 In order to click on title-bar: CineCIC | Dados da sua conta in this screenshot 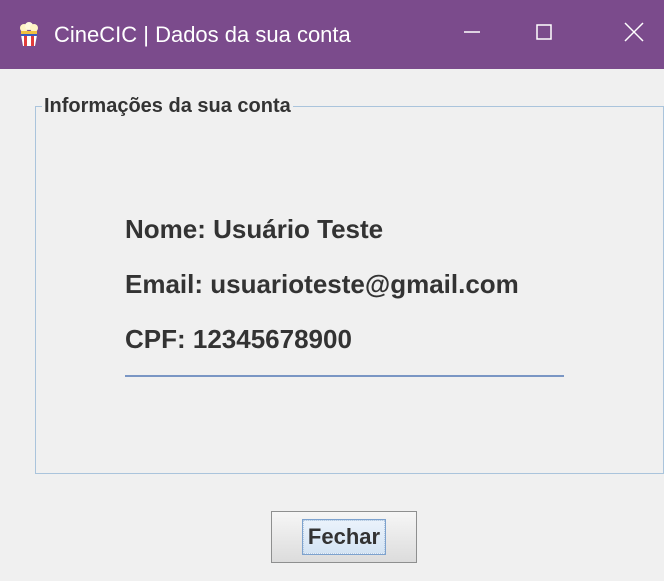, I will do `click(332, 34)`.